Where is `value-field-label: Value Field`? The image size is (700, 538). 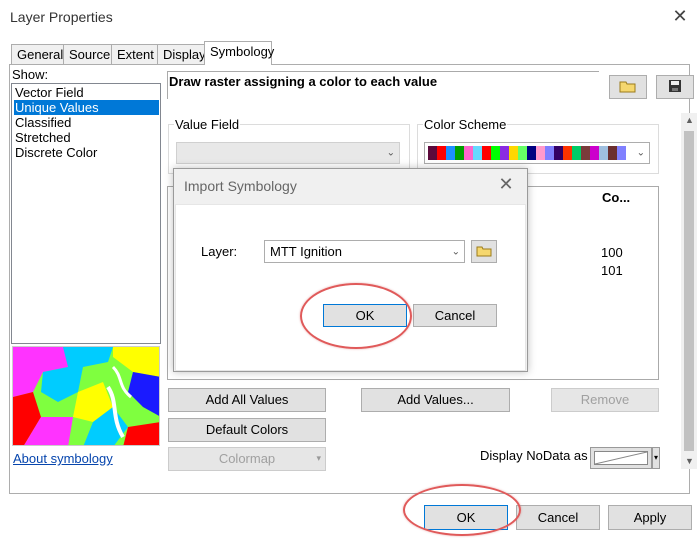
value-field-label: Value Field is located at coordinates (207, 124).